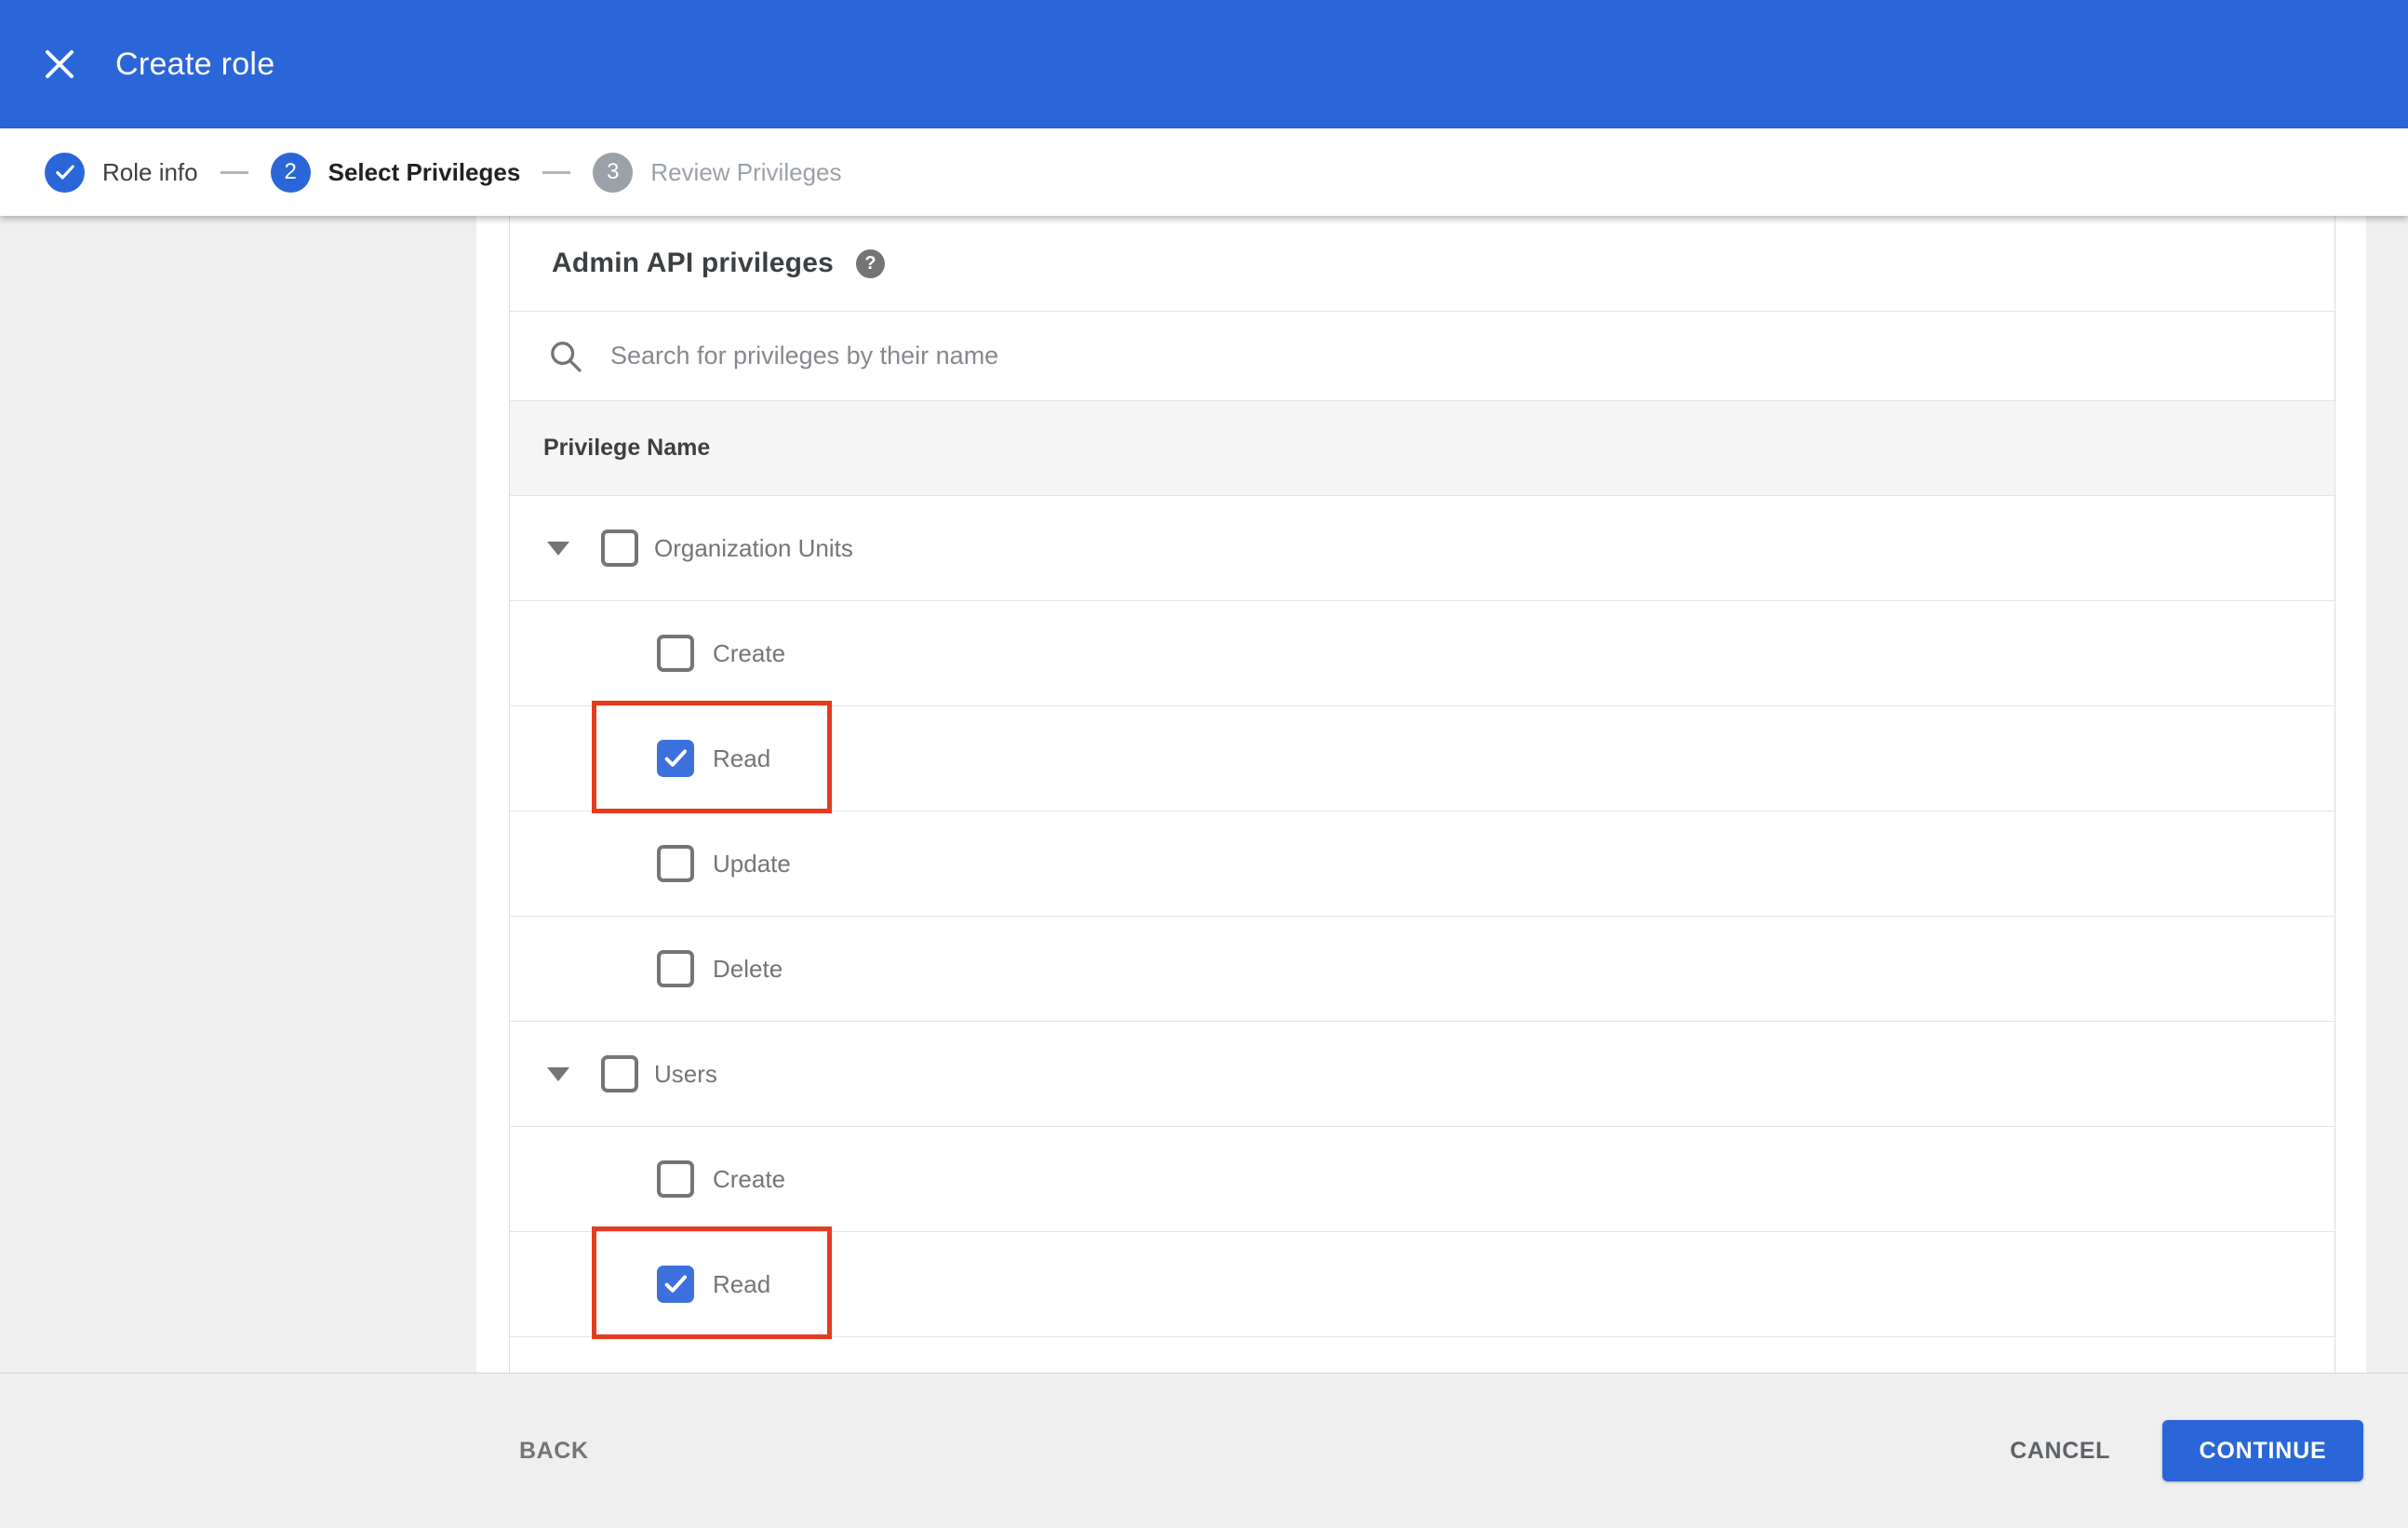 This screenshot has width=2408, height=1528. I want to click on privilege-row-organization-units: Organization Units, so click(1422, 548).